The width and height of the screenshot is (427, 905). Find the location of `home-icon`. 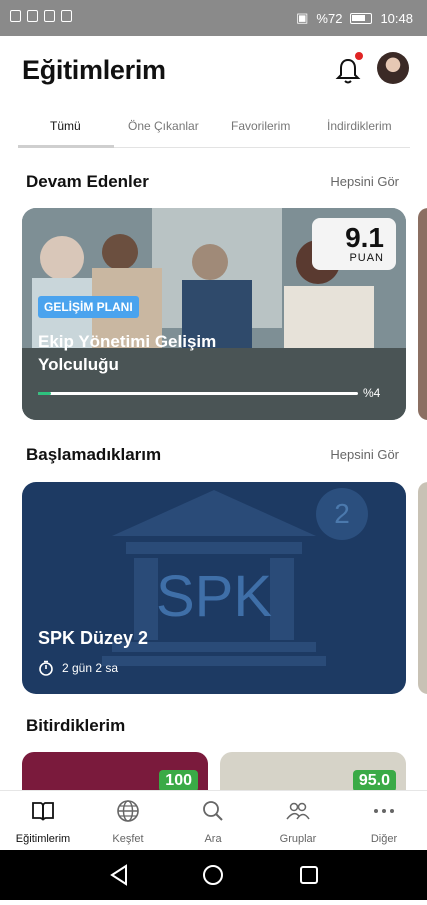

home-icon is located at coordinates (213, 875).